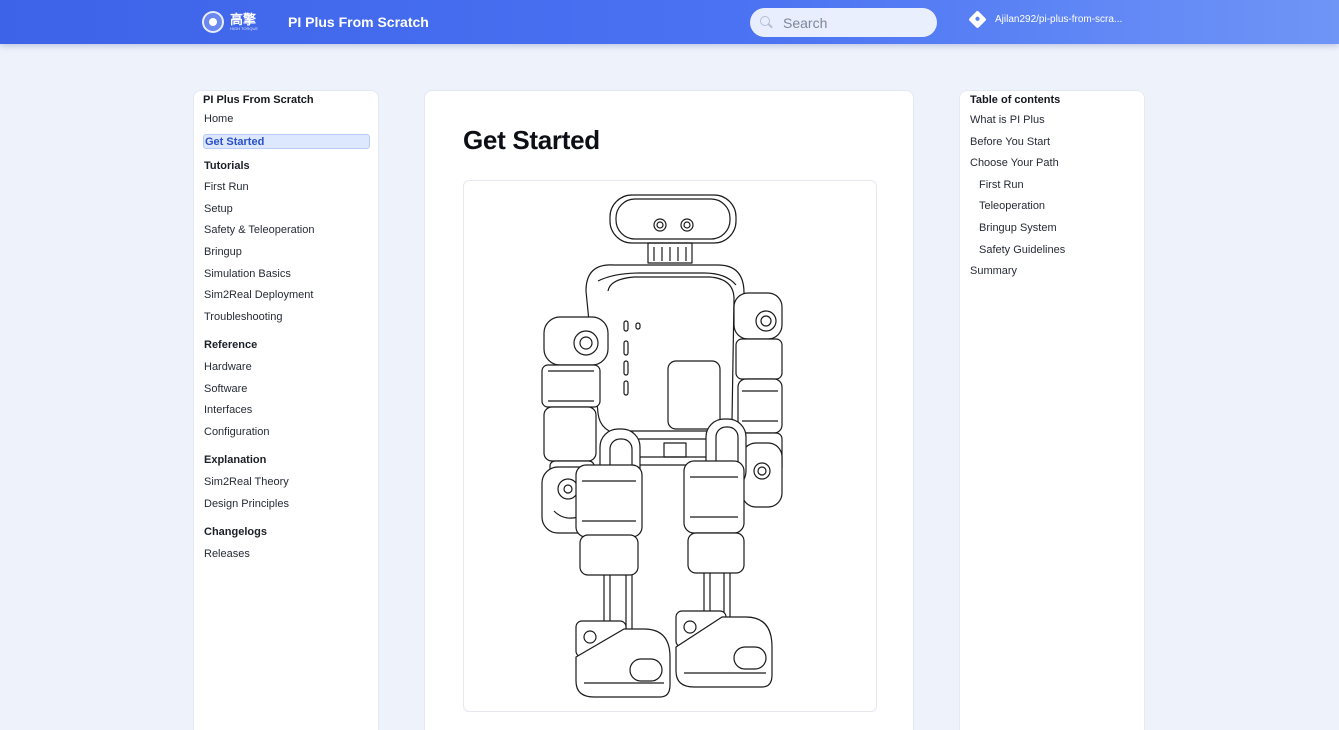  I want to click on toc-item-before-you-start: Before You Start, so click(1053, 143).